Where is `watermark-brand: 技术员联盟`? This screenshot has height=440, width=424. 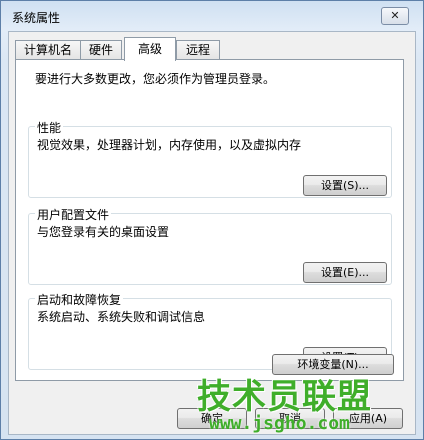 watermark-brand: 技术员联盟 is located at coordinates (284, 397).